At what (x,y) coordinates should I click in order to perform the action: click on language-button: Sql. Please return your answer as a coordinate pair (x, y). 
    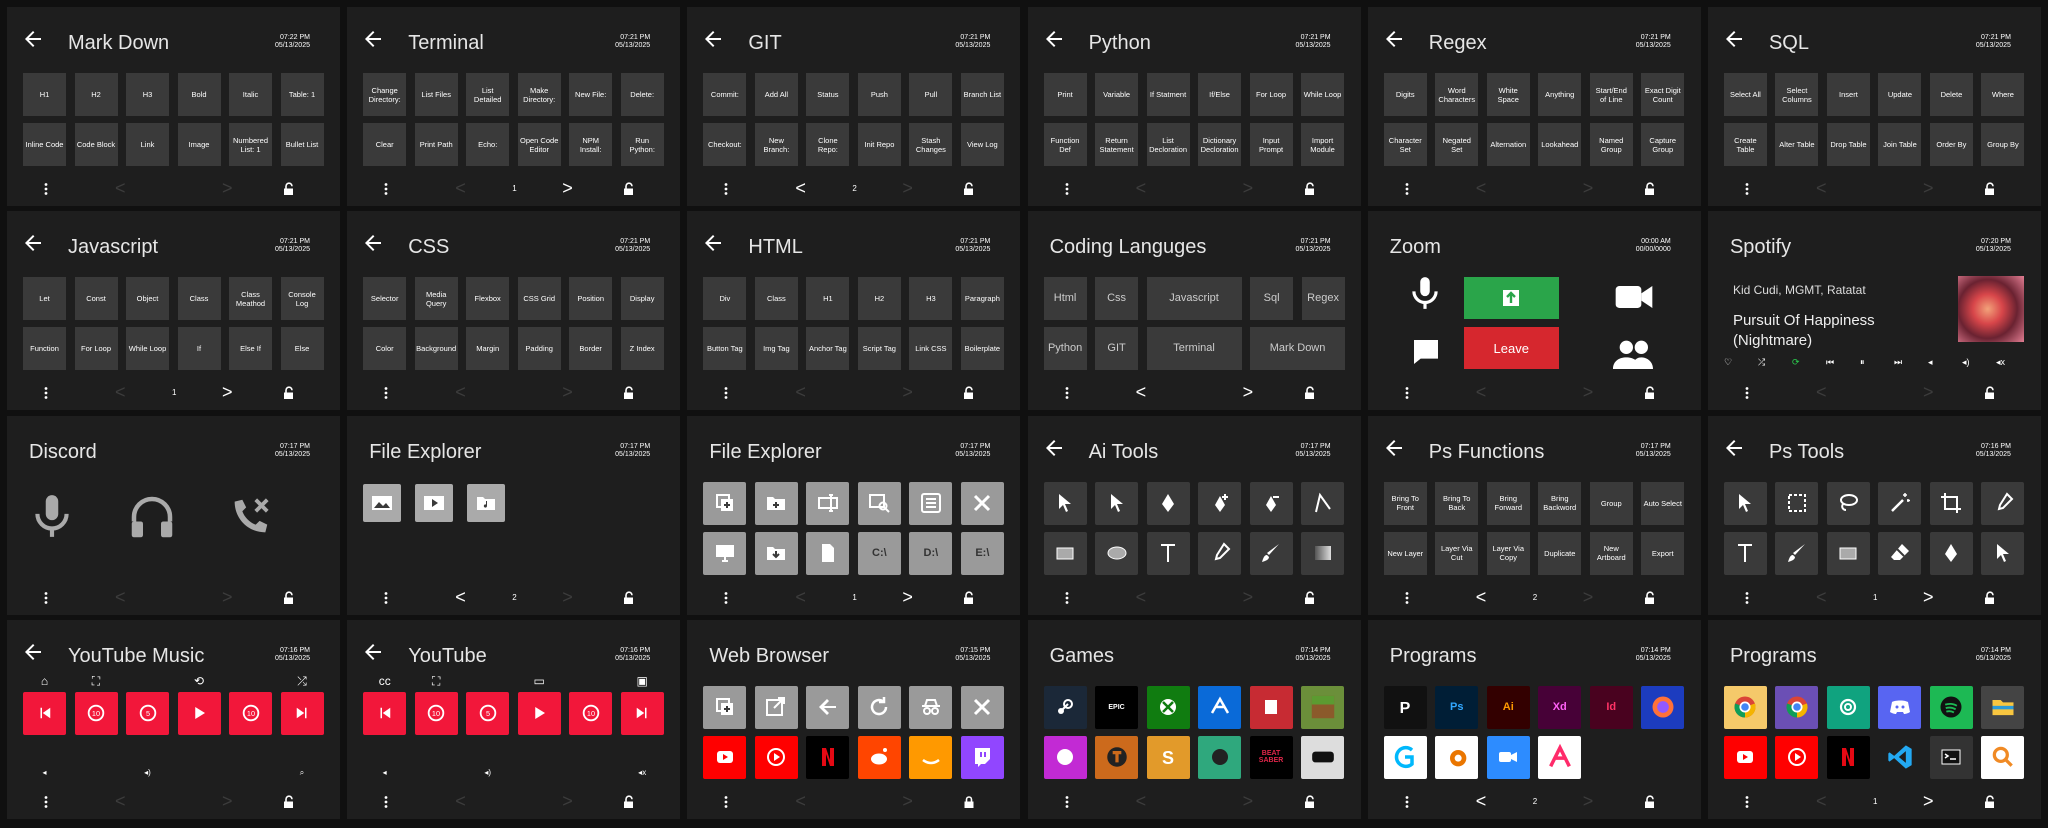
    Looking at the image, I should click on (1272, 299).